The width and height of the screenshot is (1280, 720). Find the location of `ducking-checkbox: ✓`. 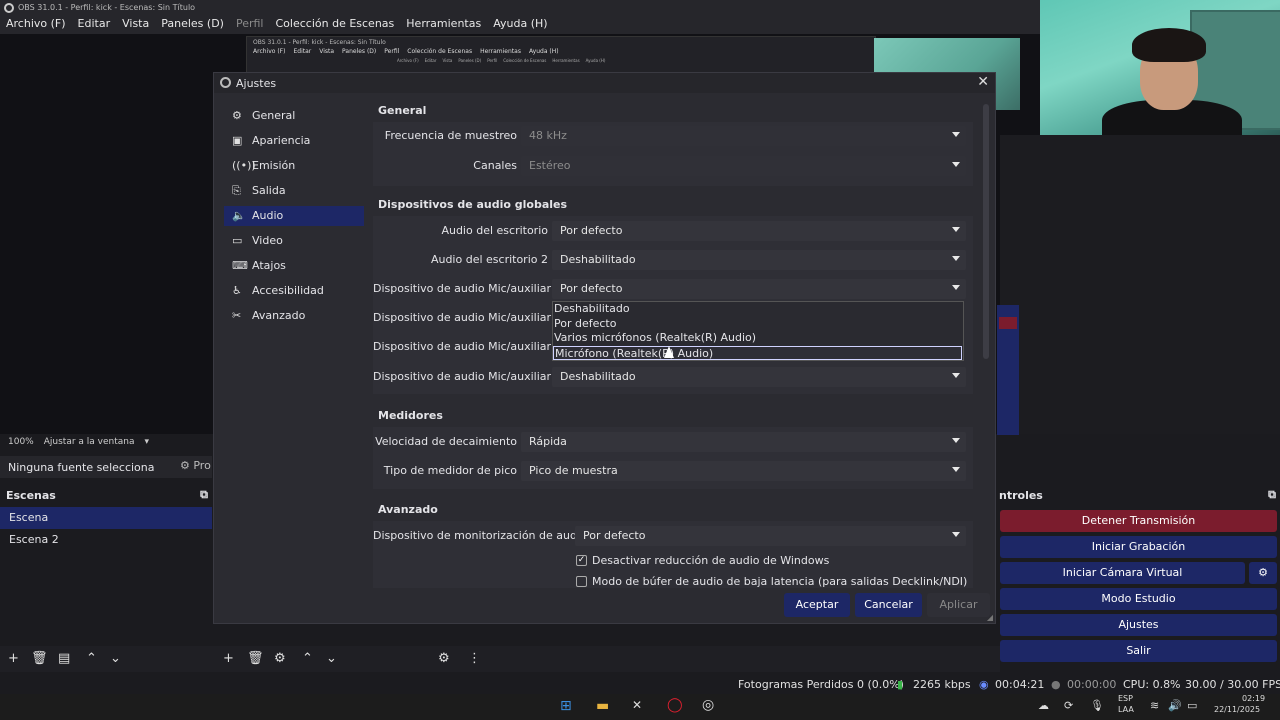

ducking-checkbox: ✓ is located at coordinates (581, 560).